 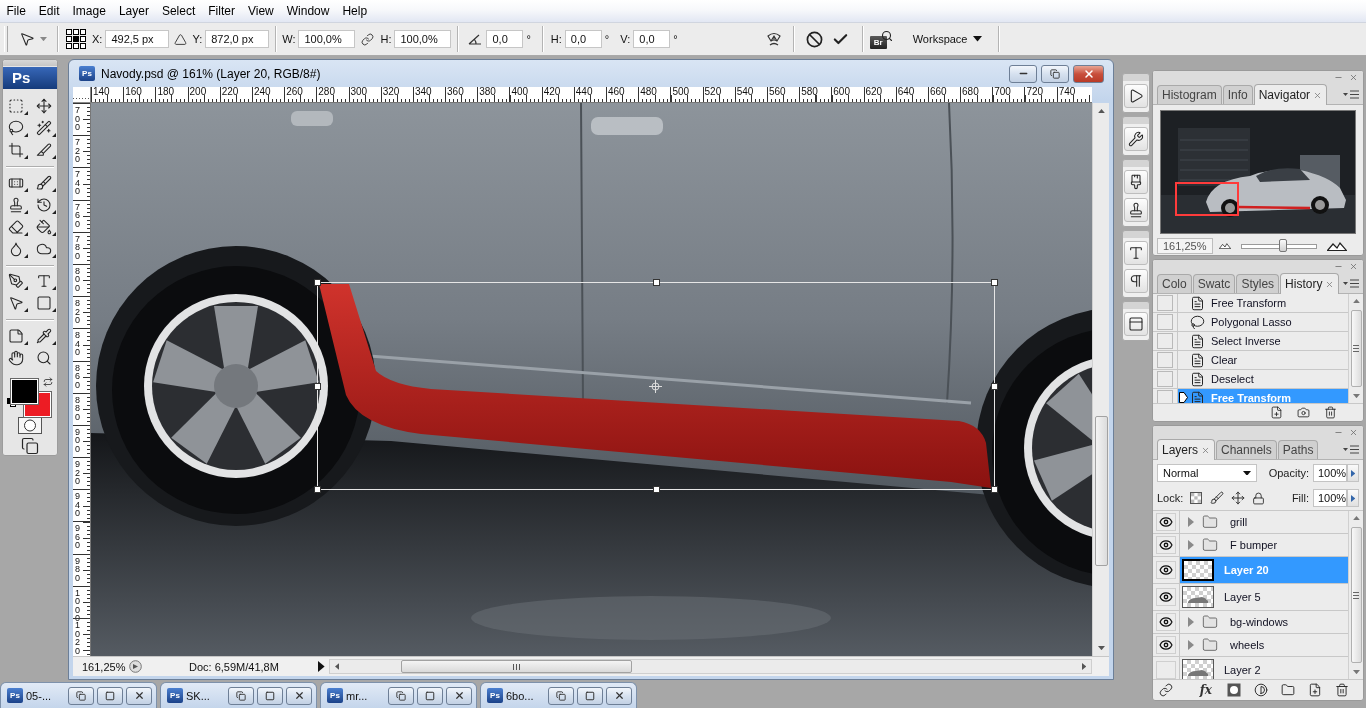 I want to click on small-mountain-icon, so click(x=1225, y=246).